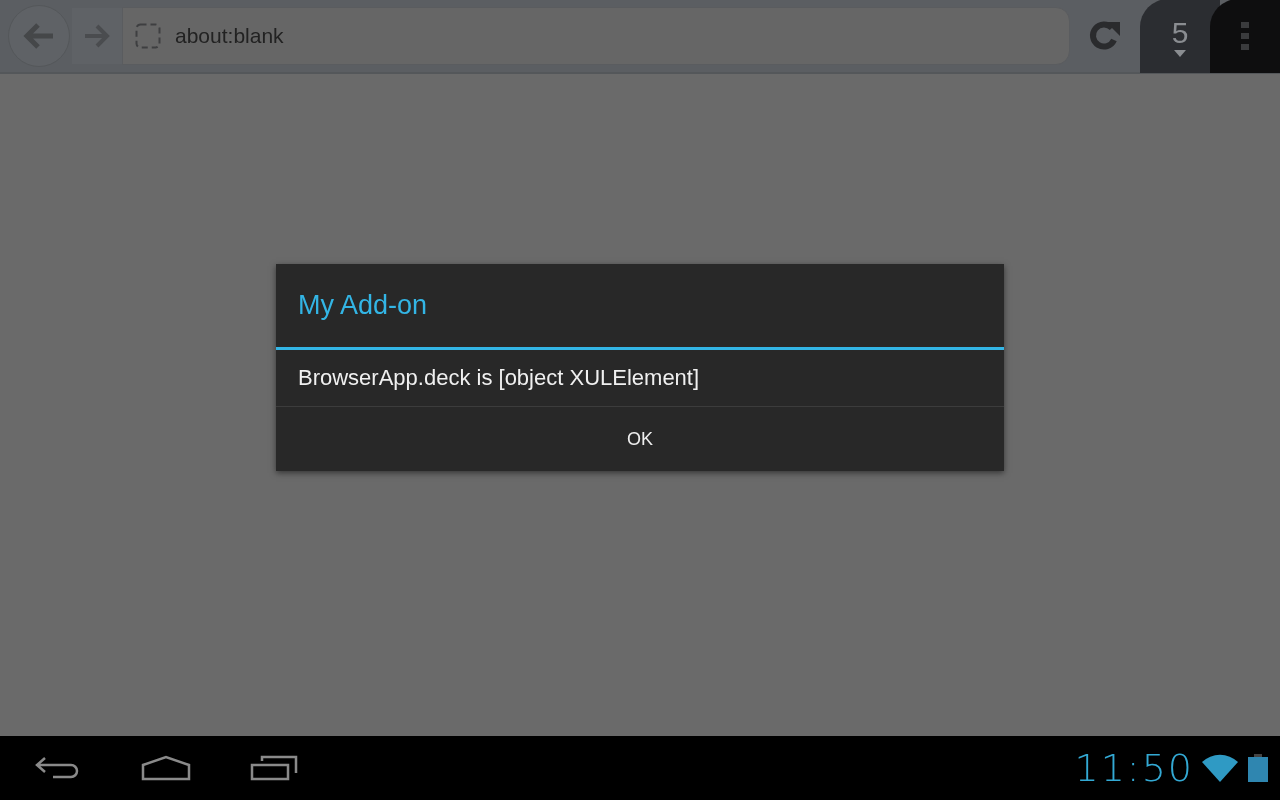 Image resolution: width=1280 pixels, height=800 pixels. I want to click on dialog-title: My Add-on, so click(640, 307).